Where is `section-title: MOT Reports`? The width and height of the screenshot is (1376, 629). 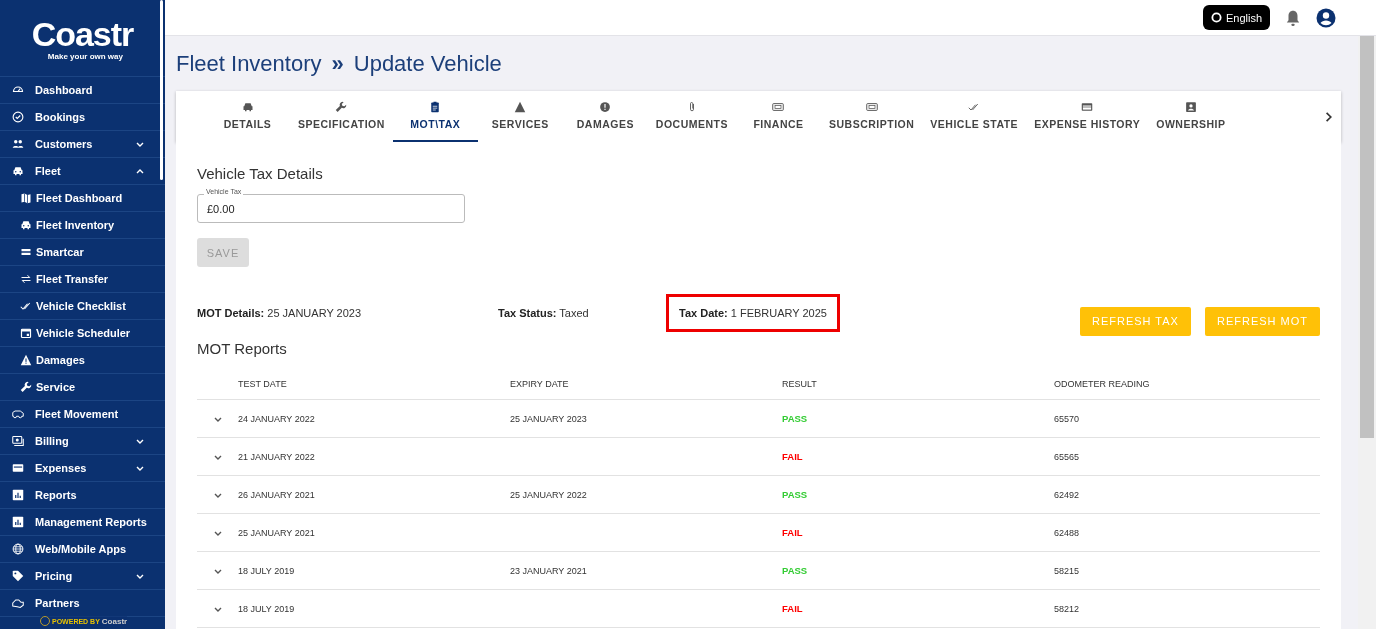 section-title: MOT Reports is located at coordinates (242, 348).